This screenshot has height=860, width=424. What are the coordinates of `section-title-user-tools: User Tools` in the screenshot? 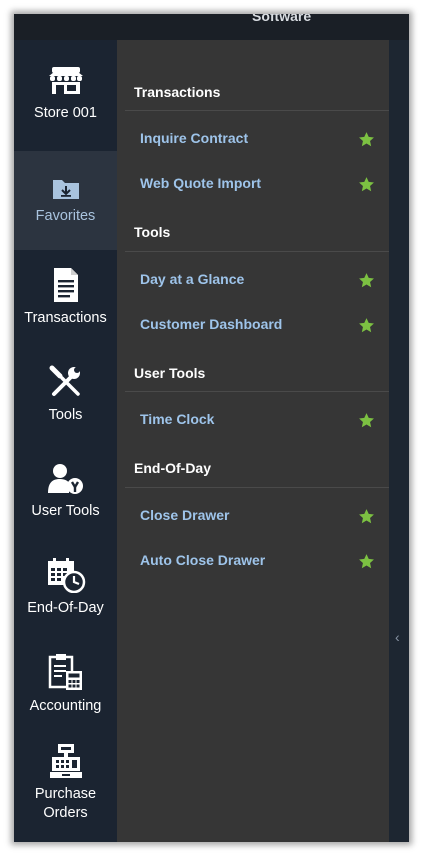 It's located at (170, 373).